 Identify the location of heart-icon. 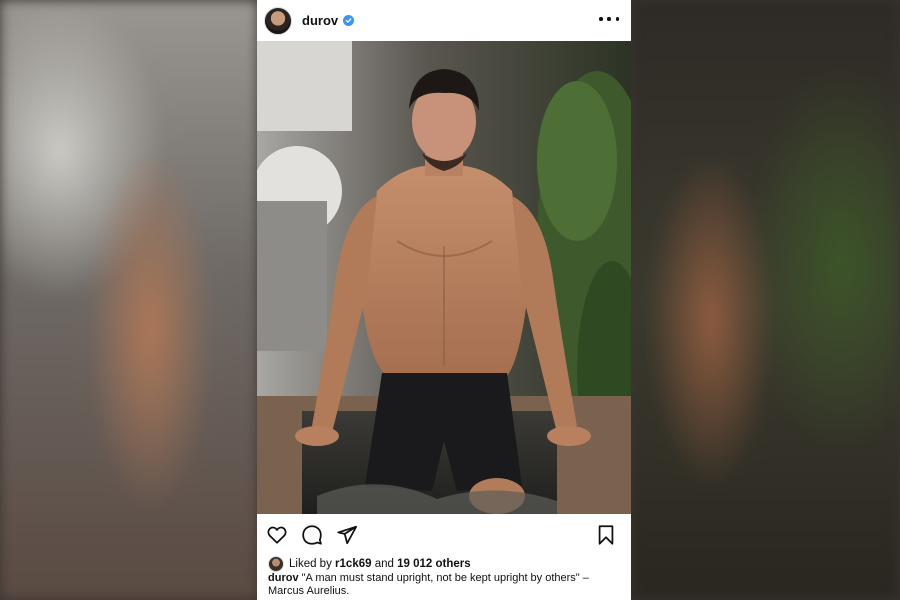
(277, 535).